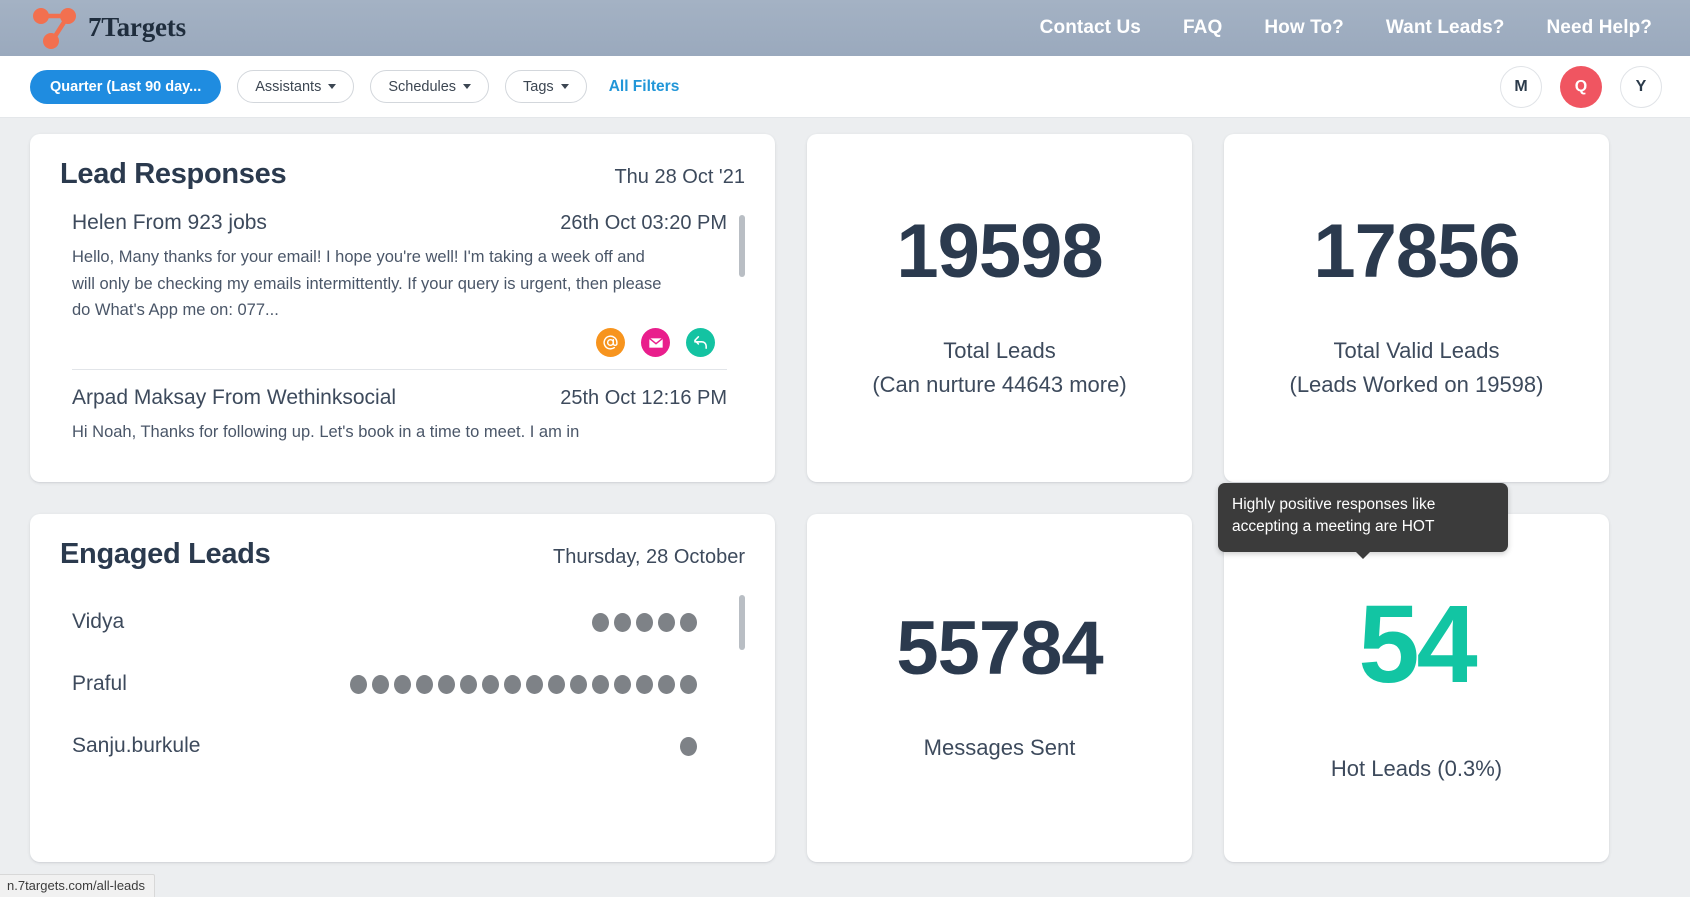  I want to click on envelope-icon, so click(655, 343).